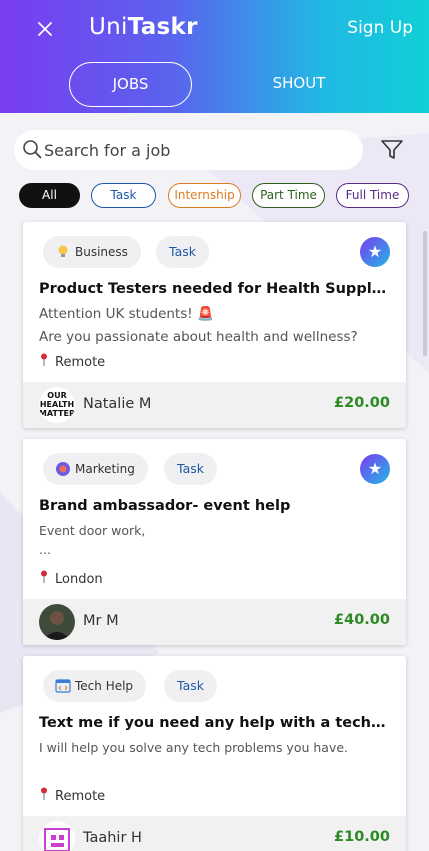  I want to click on filter-chip-all: All, so click(49, 195).